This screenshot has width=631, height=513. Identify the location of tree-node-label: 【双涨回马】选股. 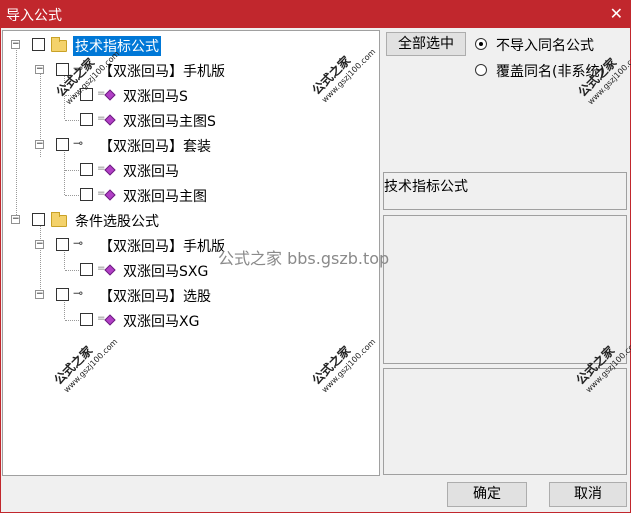
(155, 297).